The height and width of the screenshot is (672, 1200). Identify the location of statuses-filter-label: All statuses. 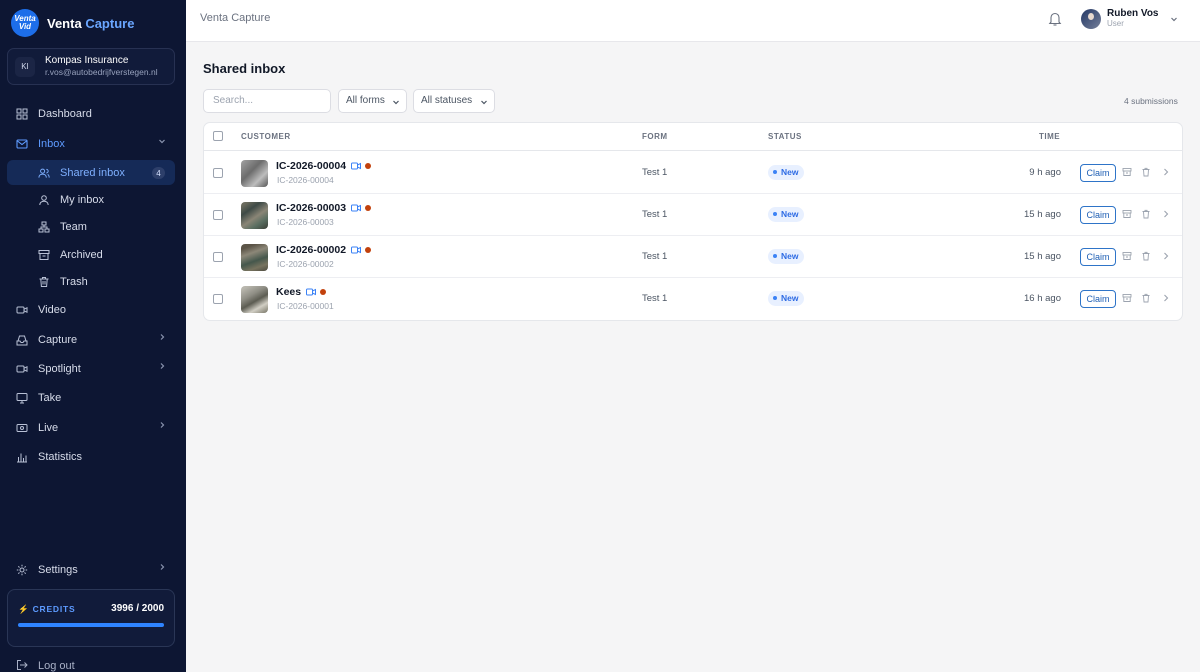
(447, 100).